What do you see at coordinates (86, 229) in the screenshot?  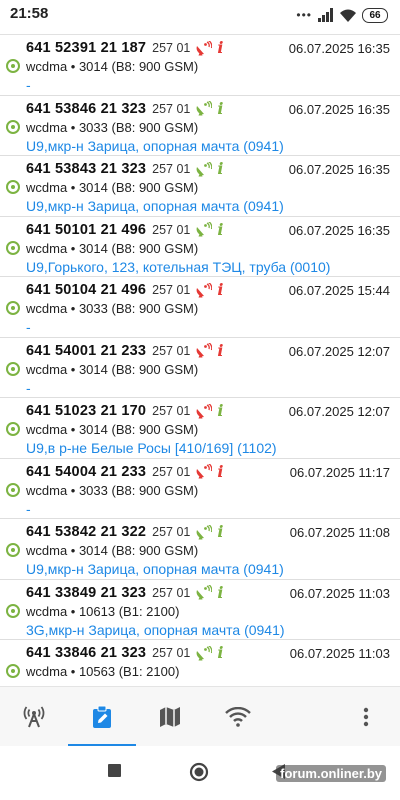 I see `cell-id: 641 50101 21 496` at bounding box center [86, 229].